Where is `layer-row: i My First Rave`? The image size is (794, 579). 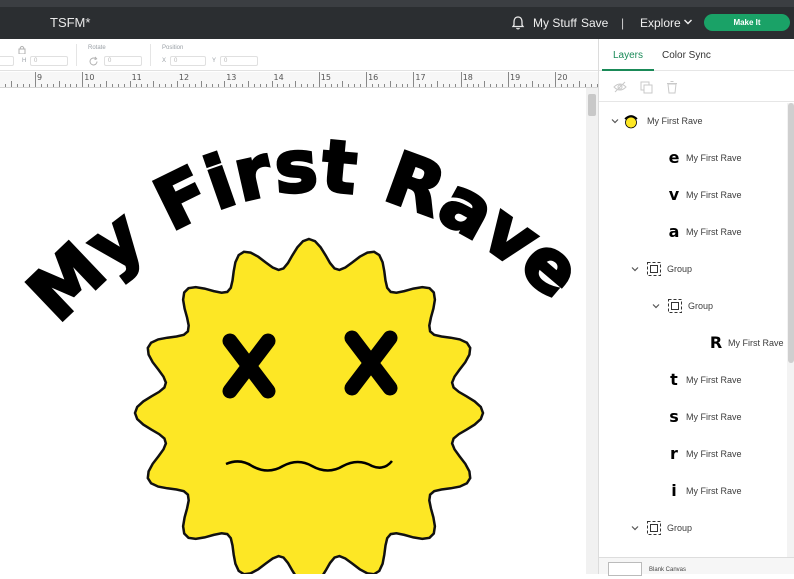 layer-row: i My First Rave is located at coordinates (693, 491).